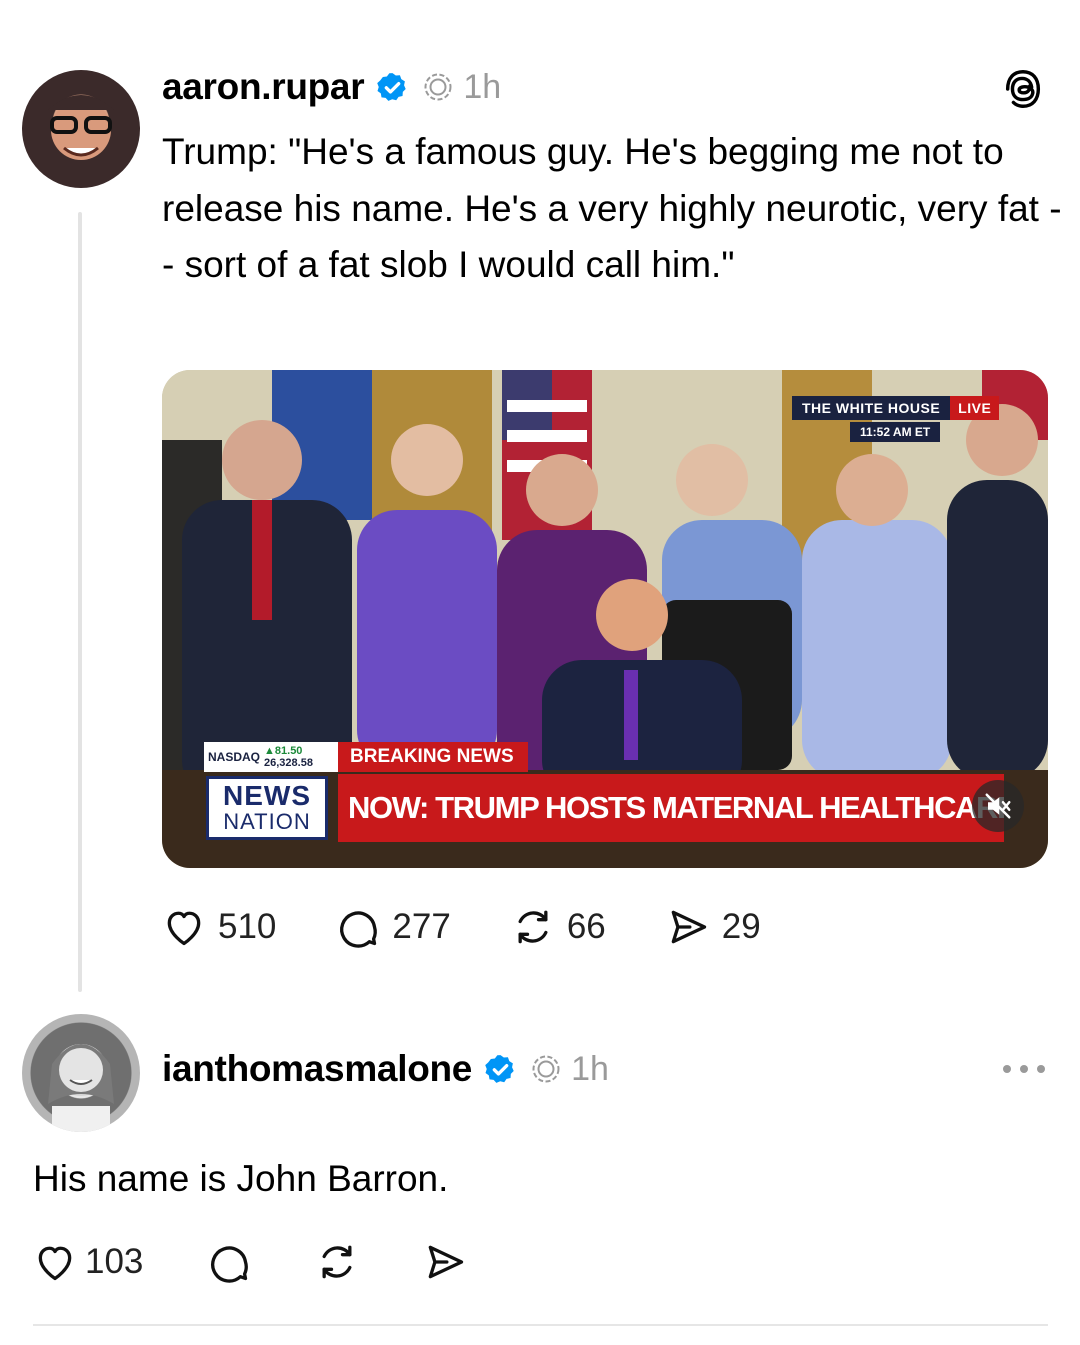  What do you see at coordinates (1024, 1069) in the screenshot?
I see `more-icon` at bounding box center [1024, 1069].